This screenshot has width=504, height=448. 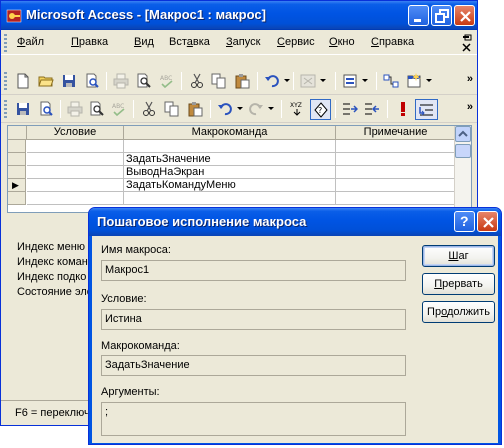 I want to click on current-row-selector: ▶, so click(x=17, y=185).